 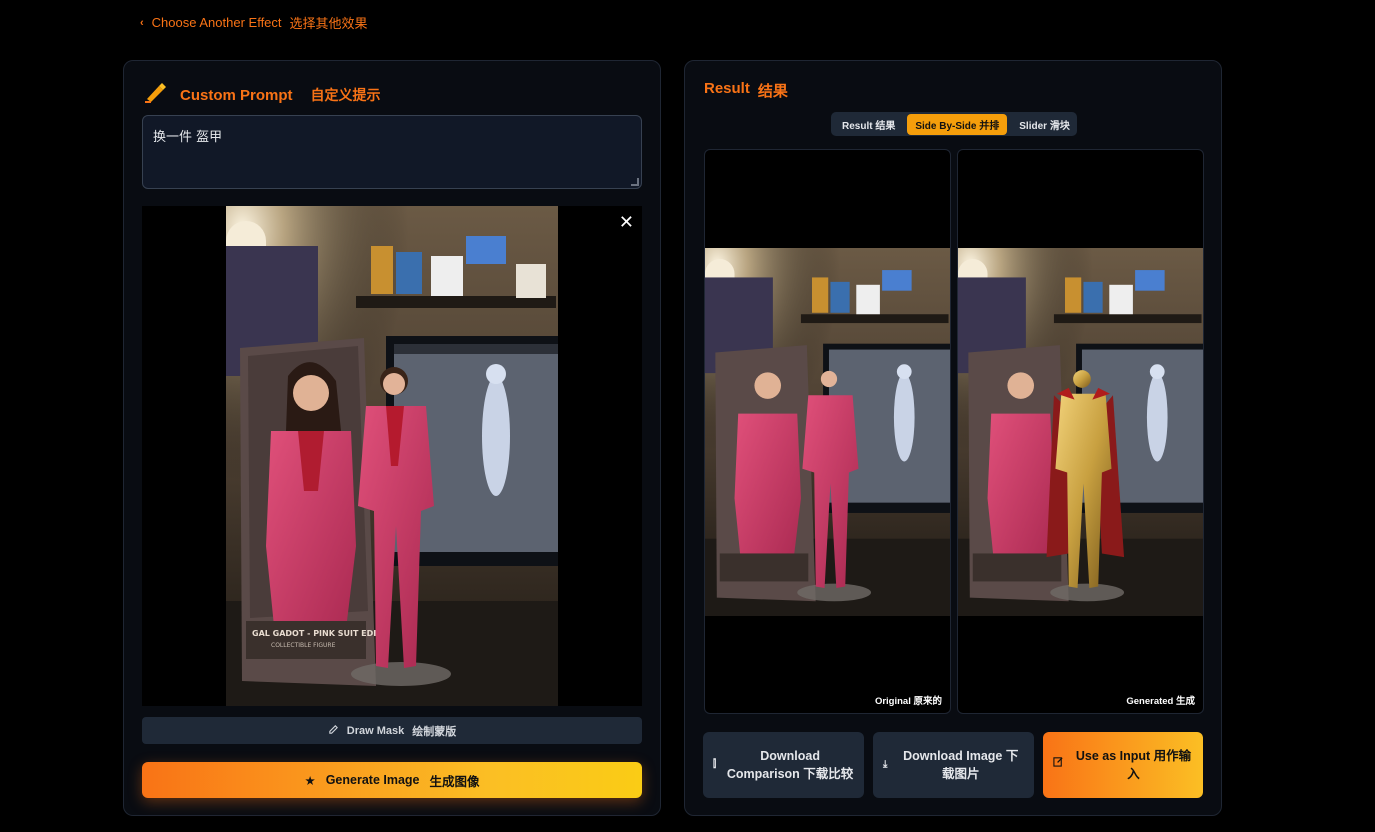 What do you see at coordinates (635, 182) in the screenshot?
I see `resize-handle` at bounding box center [635, 182].